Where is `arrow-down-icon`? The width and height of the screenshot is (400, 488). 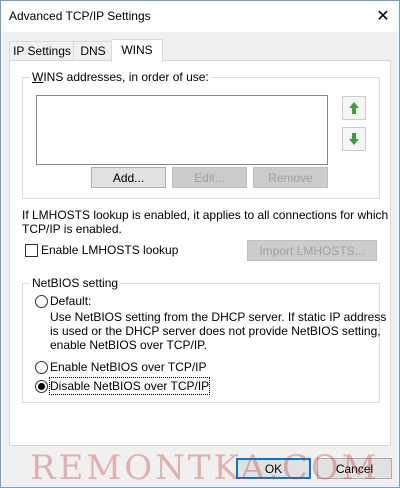 arrow-down-icon is located at coordinates (354, 139).